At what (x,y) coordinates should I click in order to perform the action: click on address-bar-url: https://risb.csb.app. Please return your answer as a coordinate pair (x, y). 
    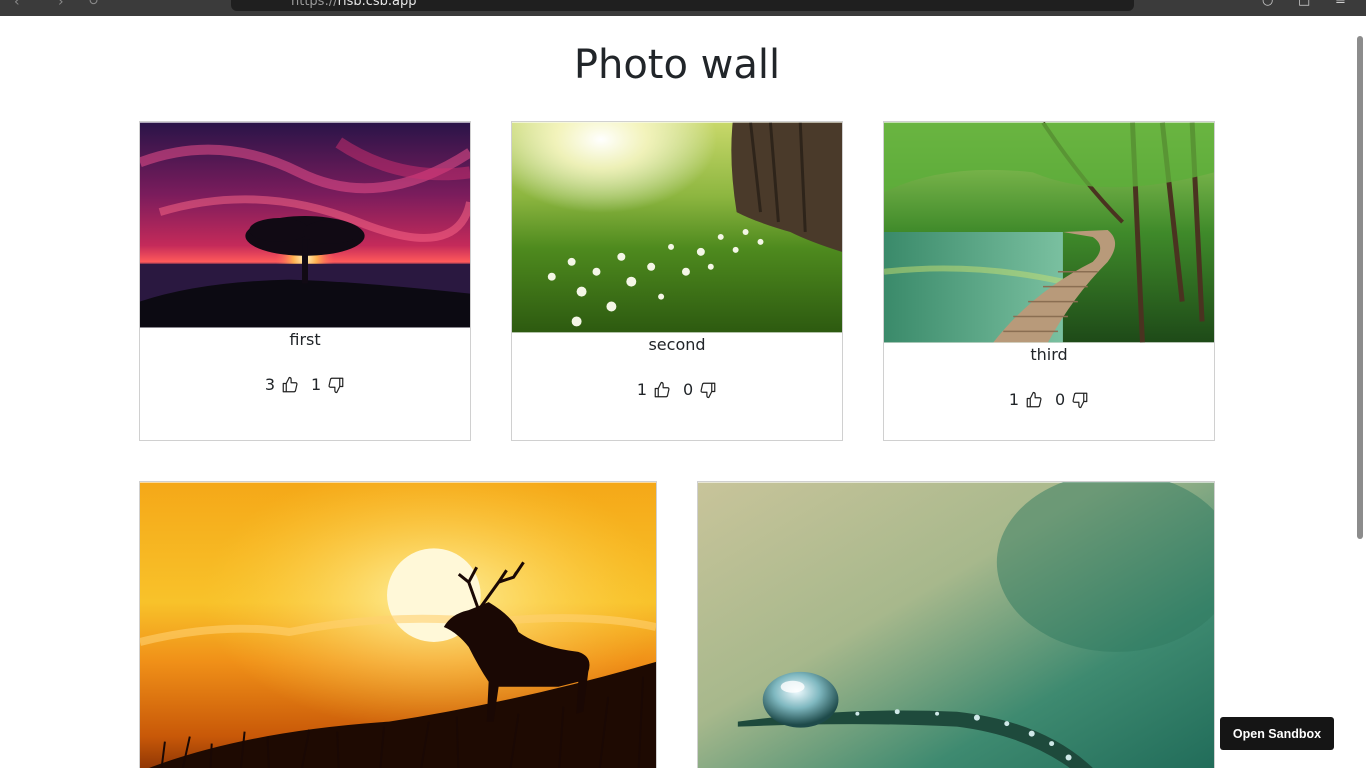
    Looking at the image, I should click on (354, 4).